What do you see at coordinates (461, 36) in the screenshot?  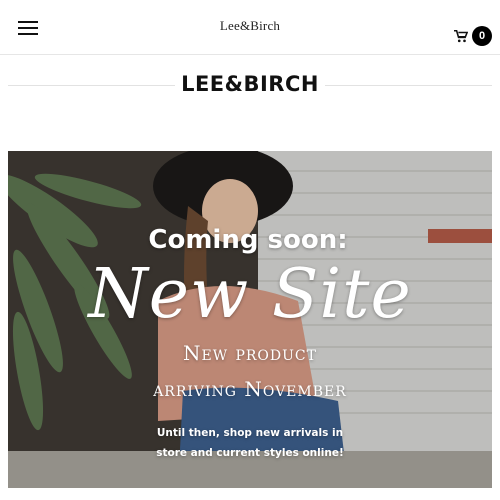 I see `shopping-cart-icon` at bounding box center [461, 36].